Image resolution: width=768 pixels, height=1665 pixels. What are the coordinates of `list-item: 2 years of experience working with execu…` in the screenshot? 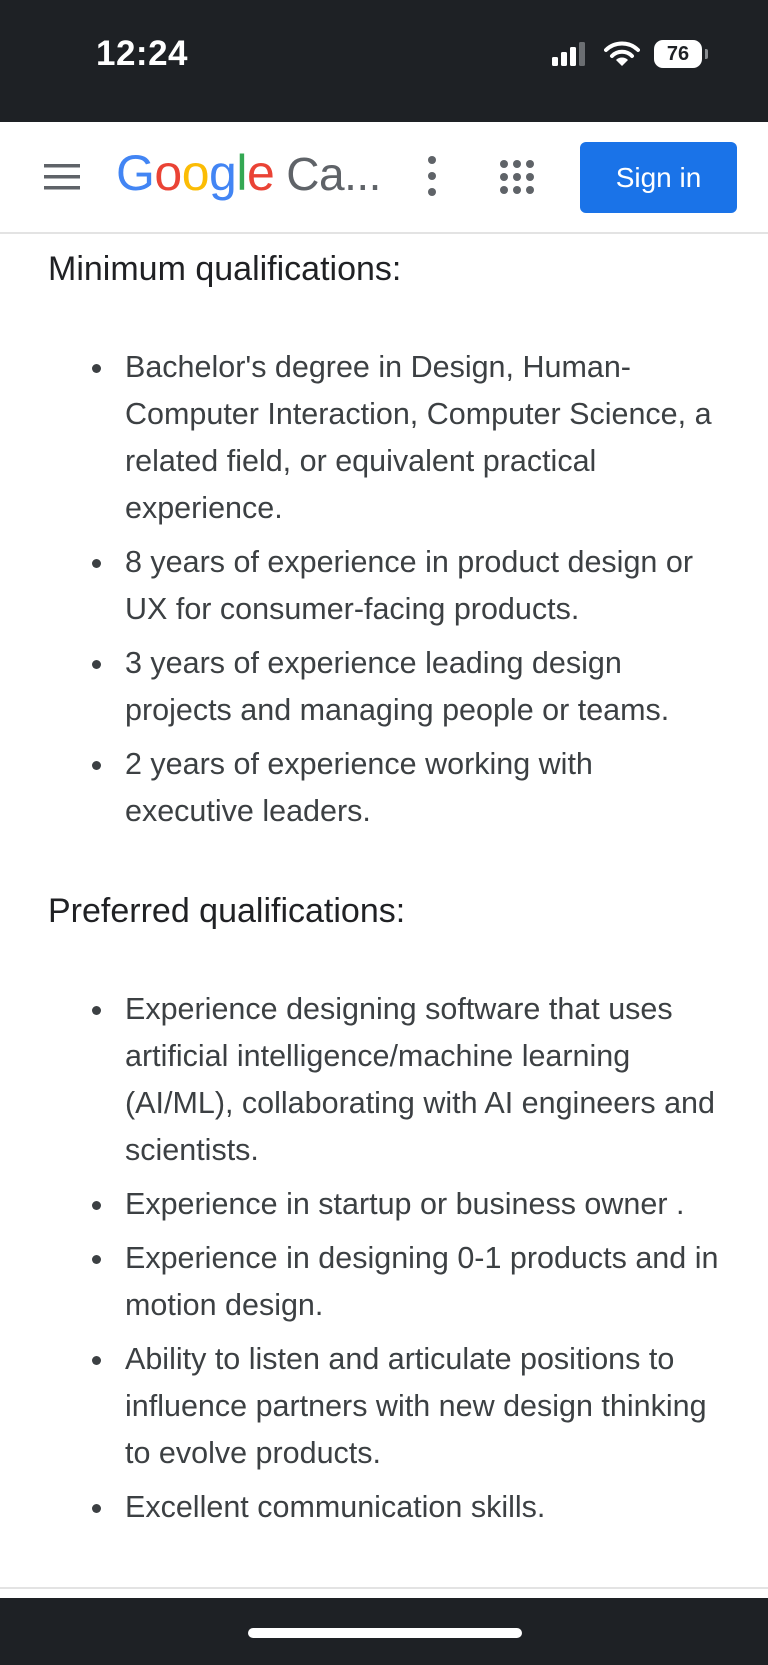 It's located at (408, 788).